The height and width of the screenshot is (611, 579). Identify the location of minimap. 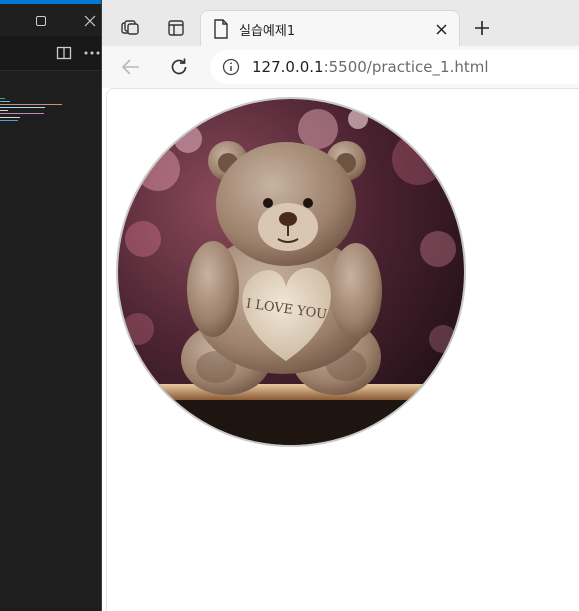
(40, 116).